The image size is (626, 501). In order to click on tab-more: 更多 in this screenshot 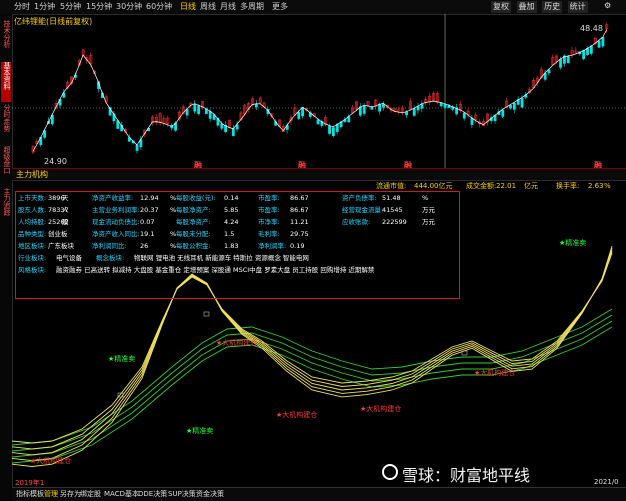, I will do `click(280, 7)`.